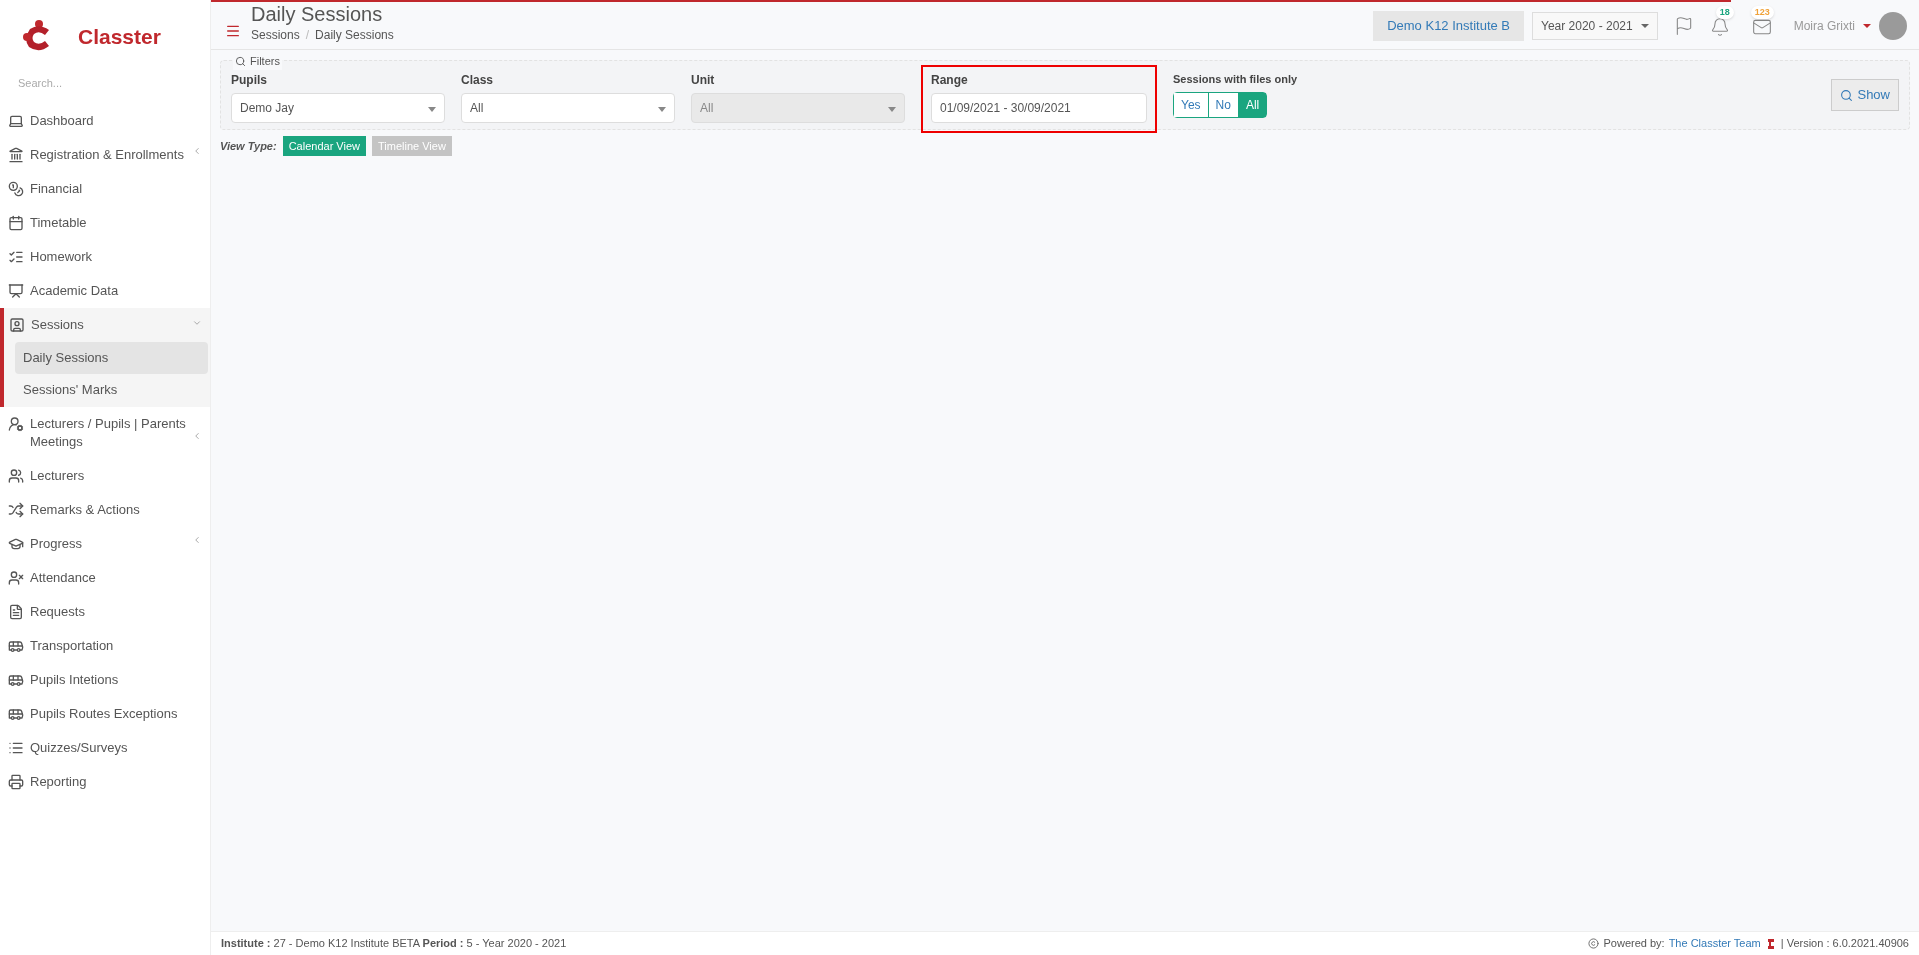 The width and height of the screenshot is (1919, 955). Describe the element at coordinates (1719, 26) in the screenshot. I see `notifications-icon` at that location.